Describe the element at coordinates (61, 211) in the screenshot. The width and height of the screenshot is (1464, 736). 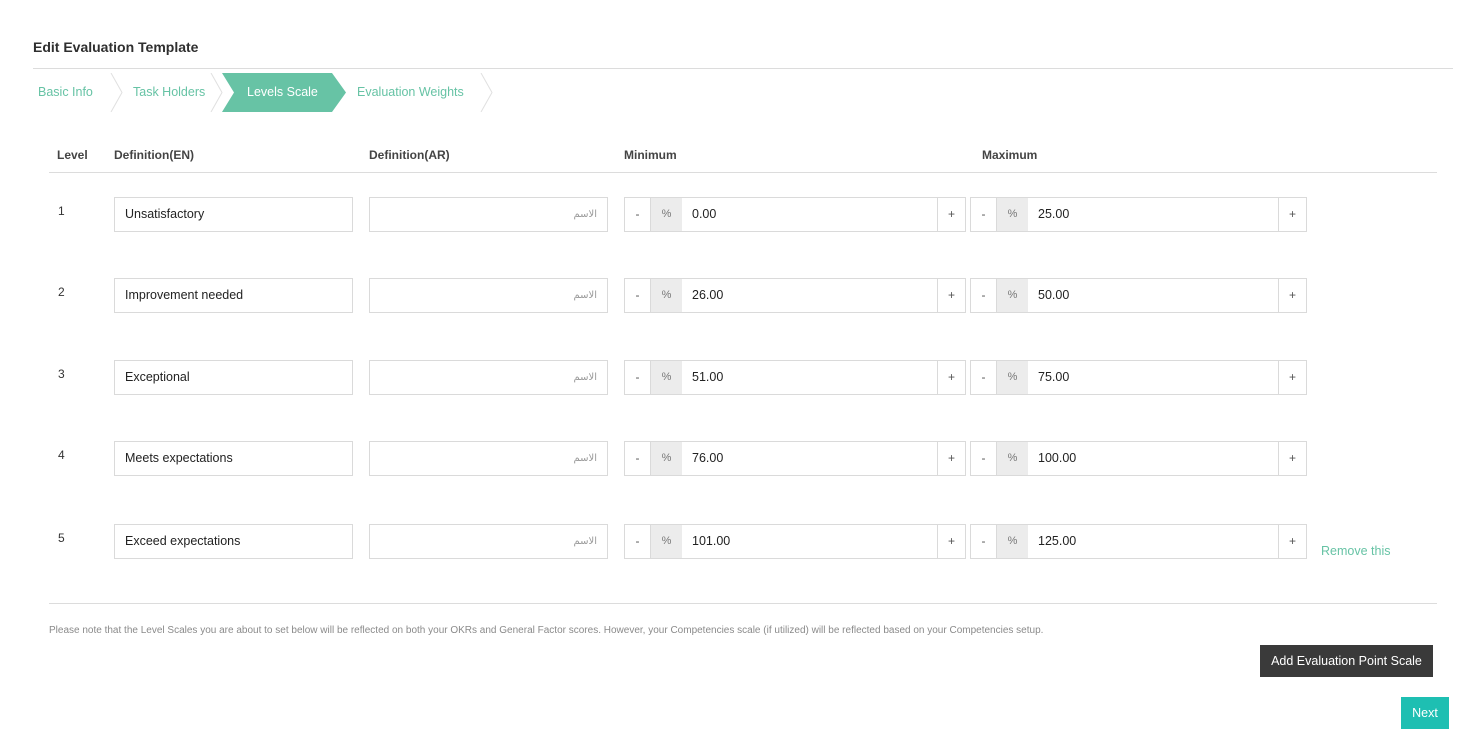
I see `level-number: 1` at that location.